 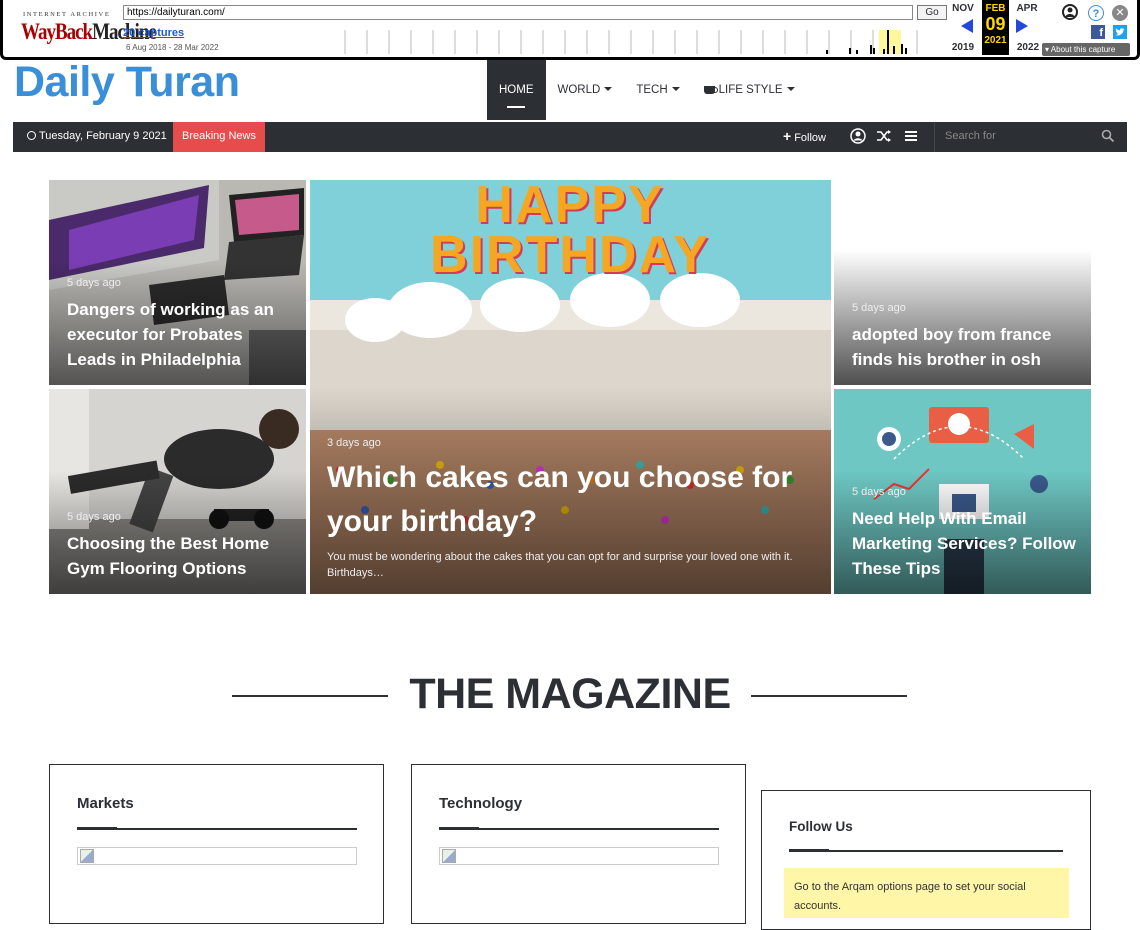 What do you see at coordinates (354, 443) in the screenshot?
I see `post-date: 3 days ago` at bounding box center [354, 443].